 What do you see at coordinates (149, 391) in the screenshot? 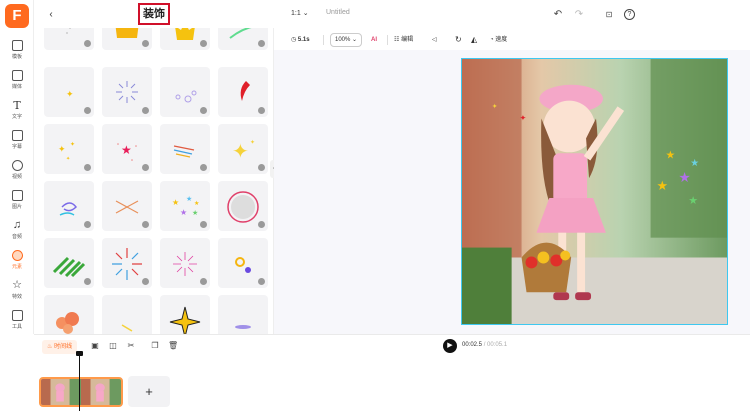
I see `add-clip-button: +` at bounding box center [149, 391].